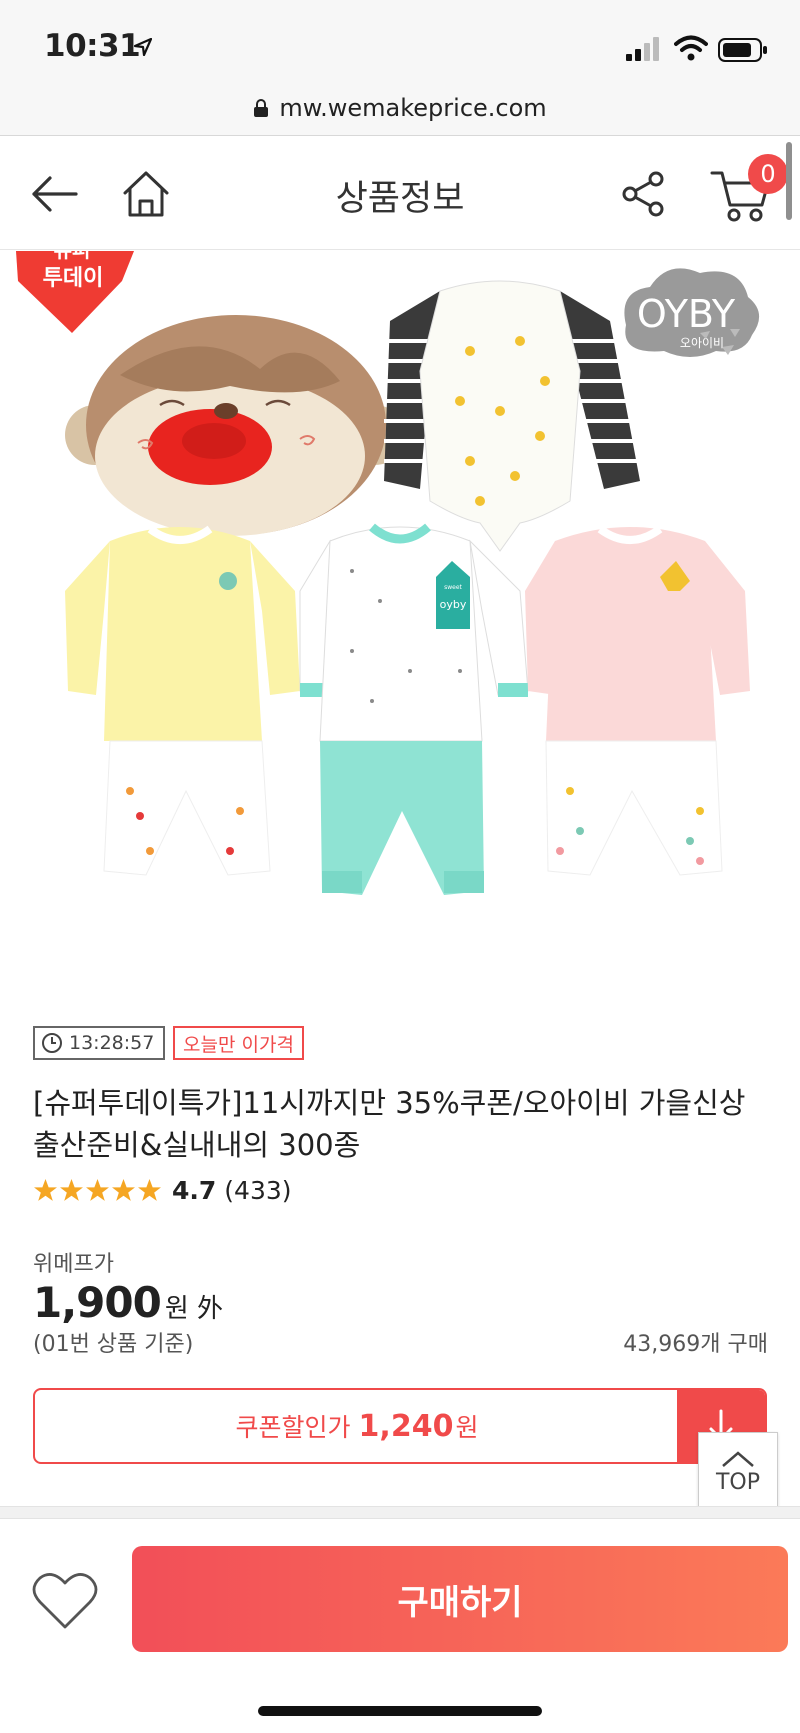  What do you see at coordinates (293, 1427) in the screenshot?
I see `coupon-label: 쿠폰할인가` at bounding box center [293, 1427].